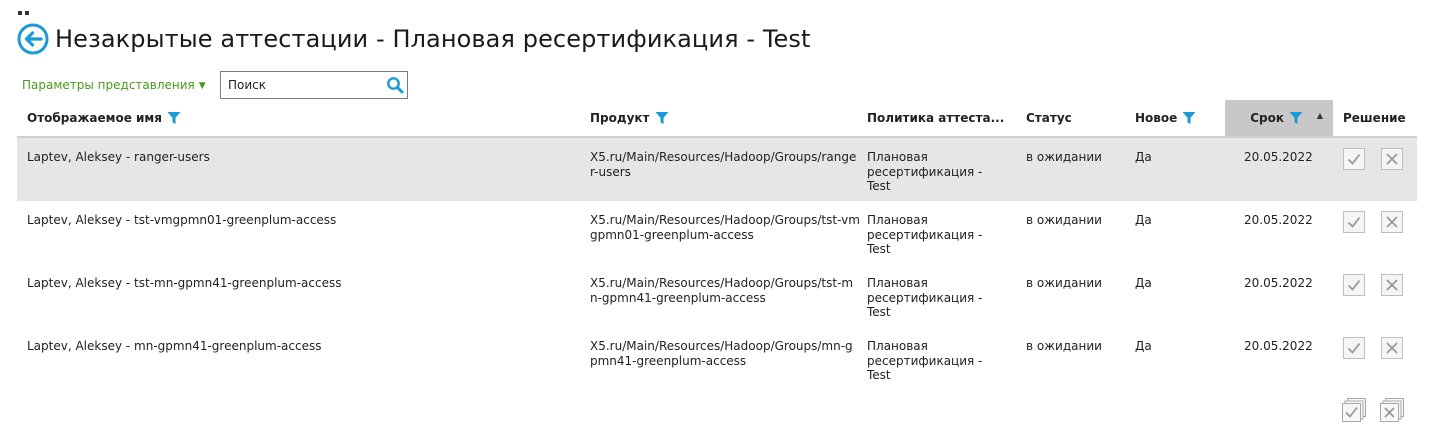 The height and width of the screenshot is (434, 1434). I want to click on back-arrow-icon, so click(33, 39).